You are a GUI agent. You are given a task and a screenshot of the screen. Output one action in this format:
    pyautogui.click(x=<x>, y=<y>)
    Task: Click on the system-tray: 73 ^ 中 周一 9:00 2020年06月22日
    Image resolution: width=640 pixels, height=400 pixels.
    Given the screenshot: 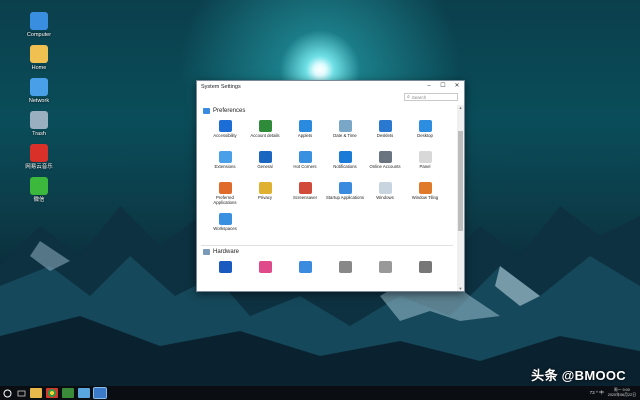 What is the action you would take?
    pyautogui.click(x=615, y=393)
    